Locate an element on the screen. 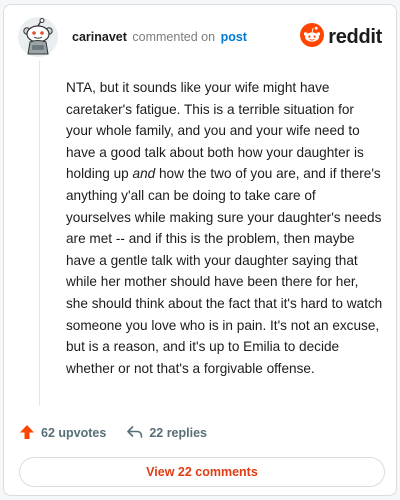 The width and height of the screenshot is (400, 500). upvote-button: 62 upvotes is located at coordinates (62, 433).